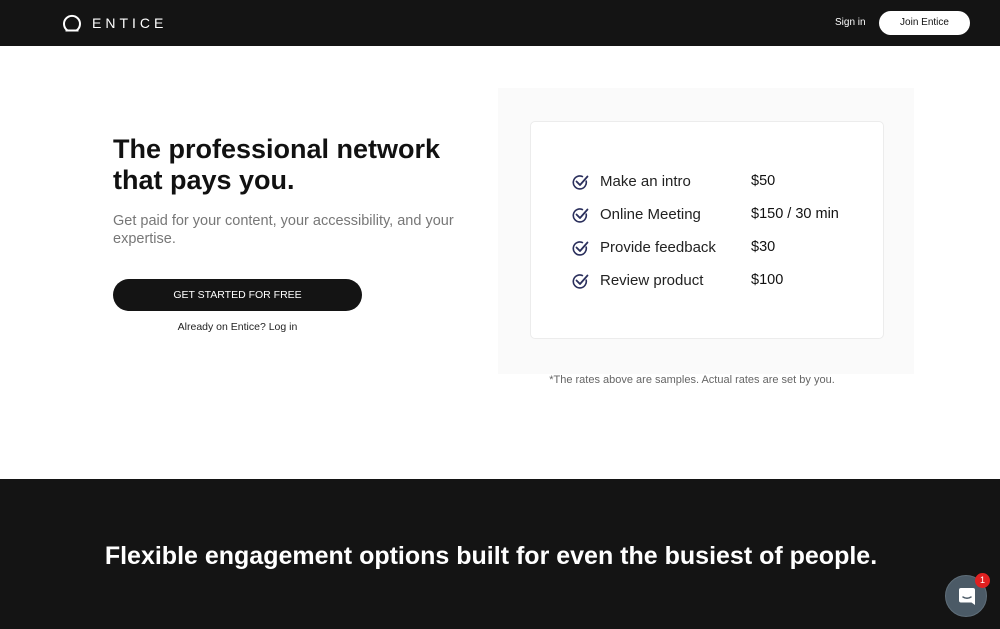 This screenshot has width=1000, height=629. Describe the element at coordinates (204, 180) in the screenshot. I see `hero-headline-line2: that pays you.` at that location.